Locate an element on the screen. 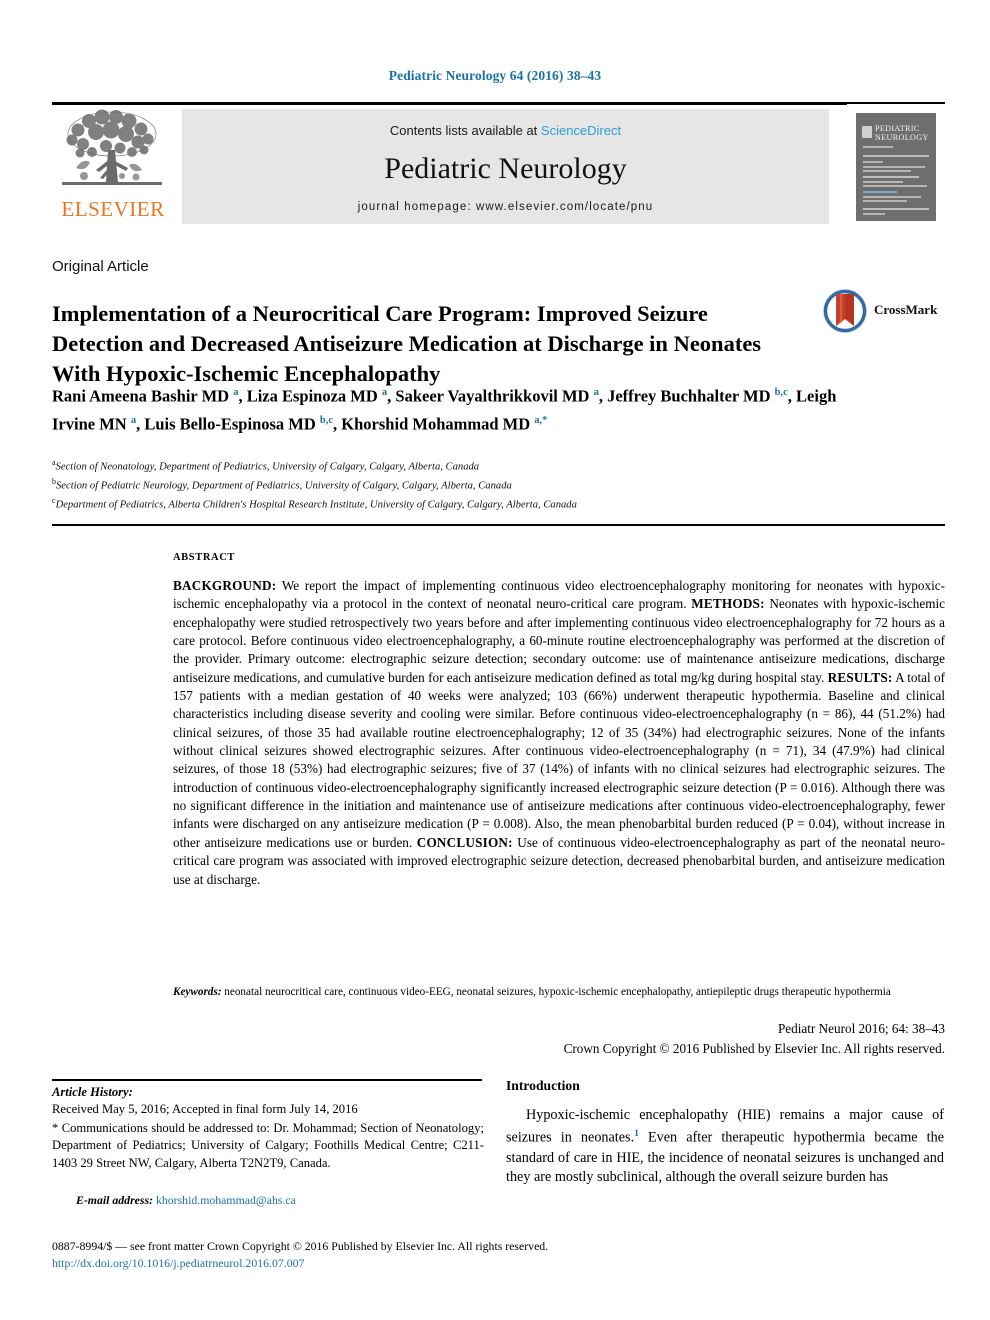 The width and height of the screenshot is (990, 1320). journal-cover-image: PEDIATRIC NEUROLOGY is located at coordinates (896, 167).